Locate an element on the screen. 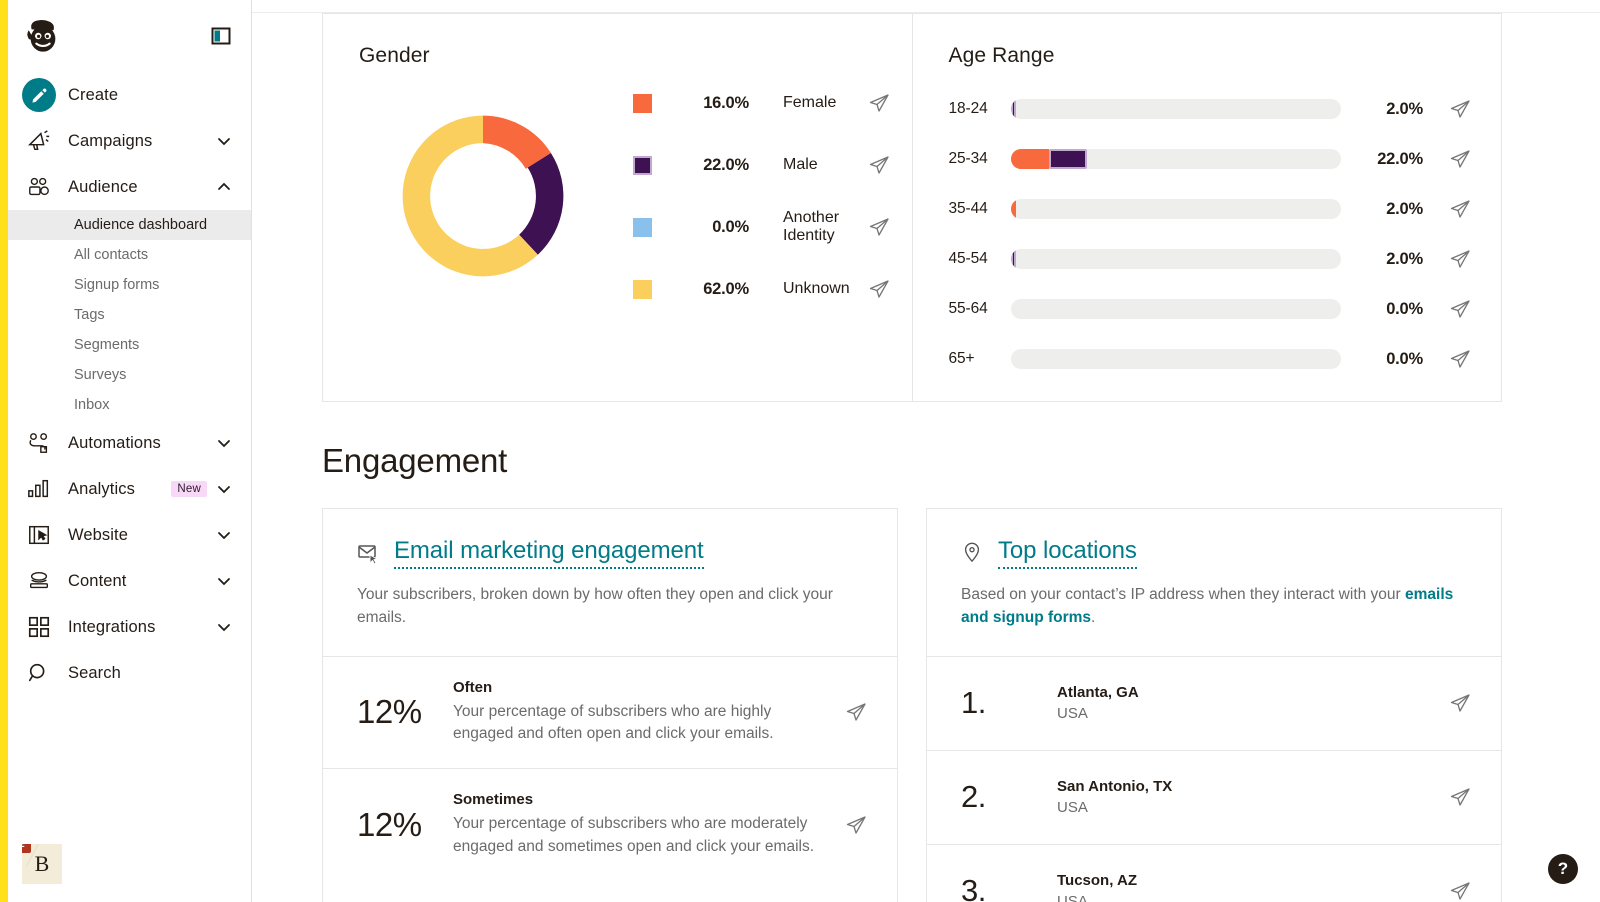 Image resolution: width=1600 pixels, height=902 pixels. age-label: 65+ is located at coordinates (961, 358).